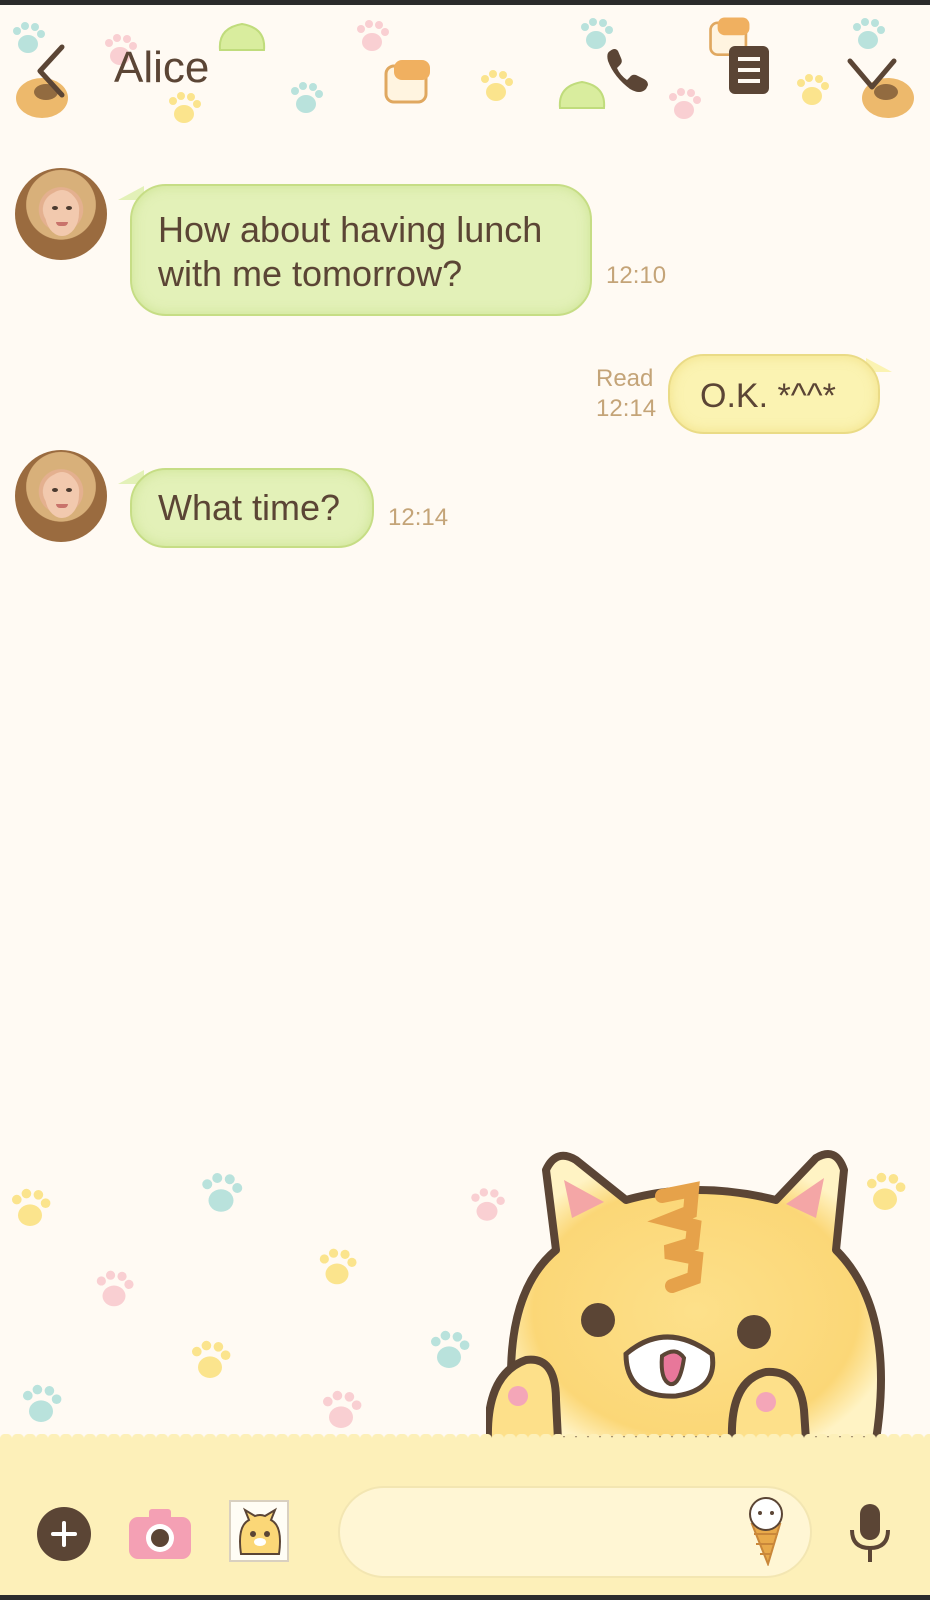 Image resolution: width=930 pixels, height=1600 pixels. What do you see at coordinates (628, 71) in the screenshot?
I see `phone-icon` at bounding box center [628, 71].